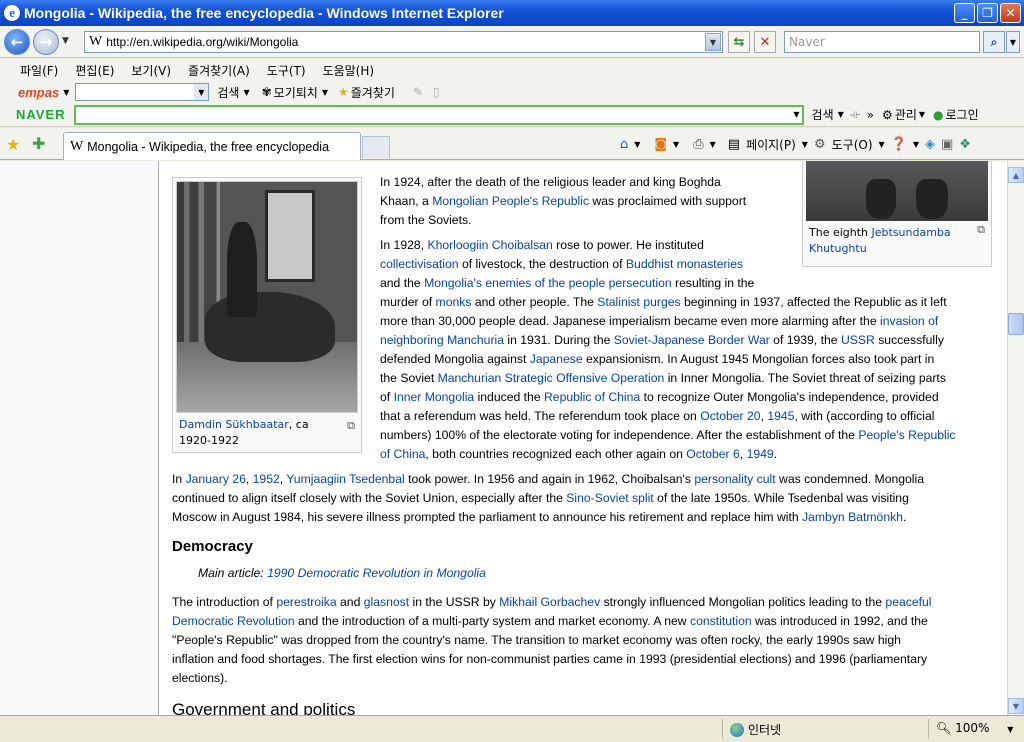 This screenshot has width=1024, height=742. Describe the element at coordinates (202, 42) in the screenshot. I see `address-url: http://en.wikipedia.org/wiki/Mongolia` at that location.